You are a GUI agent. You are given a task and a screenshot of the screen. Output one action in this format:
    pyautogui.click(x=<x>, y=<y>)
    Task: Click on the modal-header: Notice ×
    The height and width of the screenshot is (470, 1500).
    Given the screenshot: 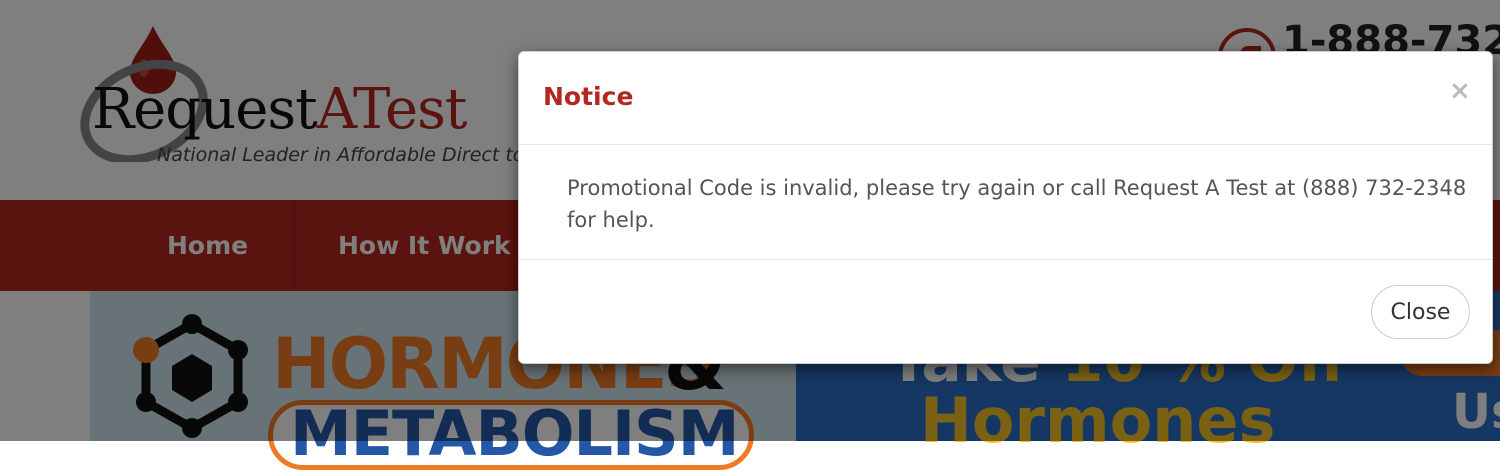 What is the action you would take?
    pyautogui.click(x=1005, y=98)
    